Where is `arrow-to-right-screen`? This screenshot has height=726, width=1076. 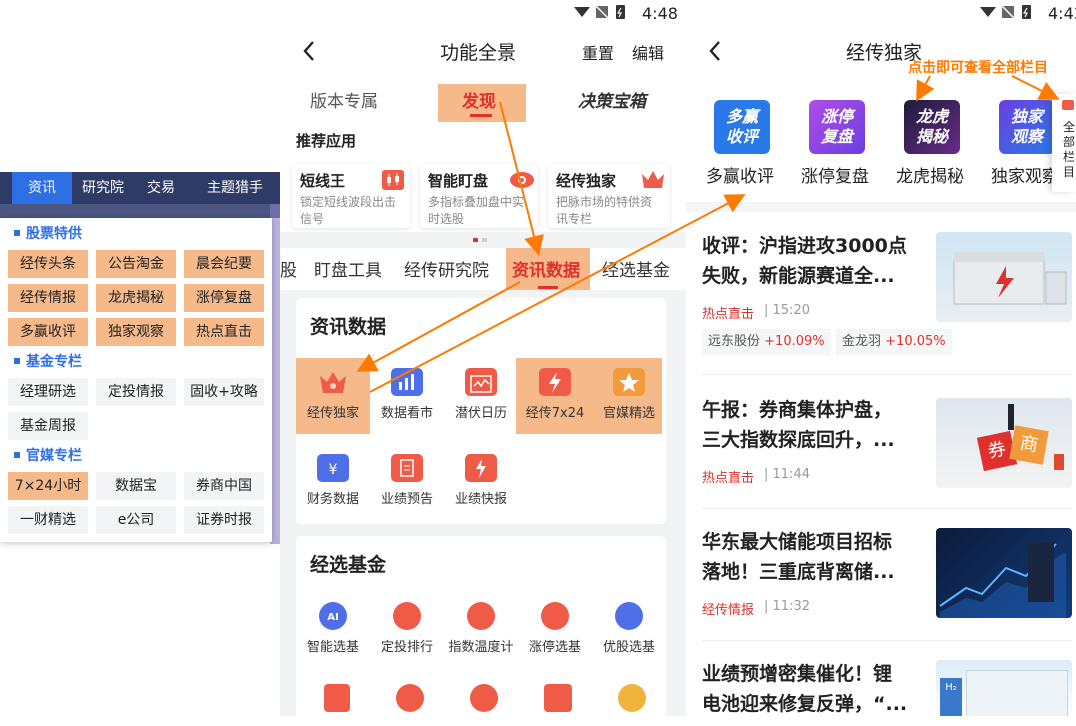 arrow-to-right-screen is located at coordinates (557, 293).